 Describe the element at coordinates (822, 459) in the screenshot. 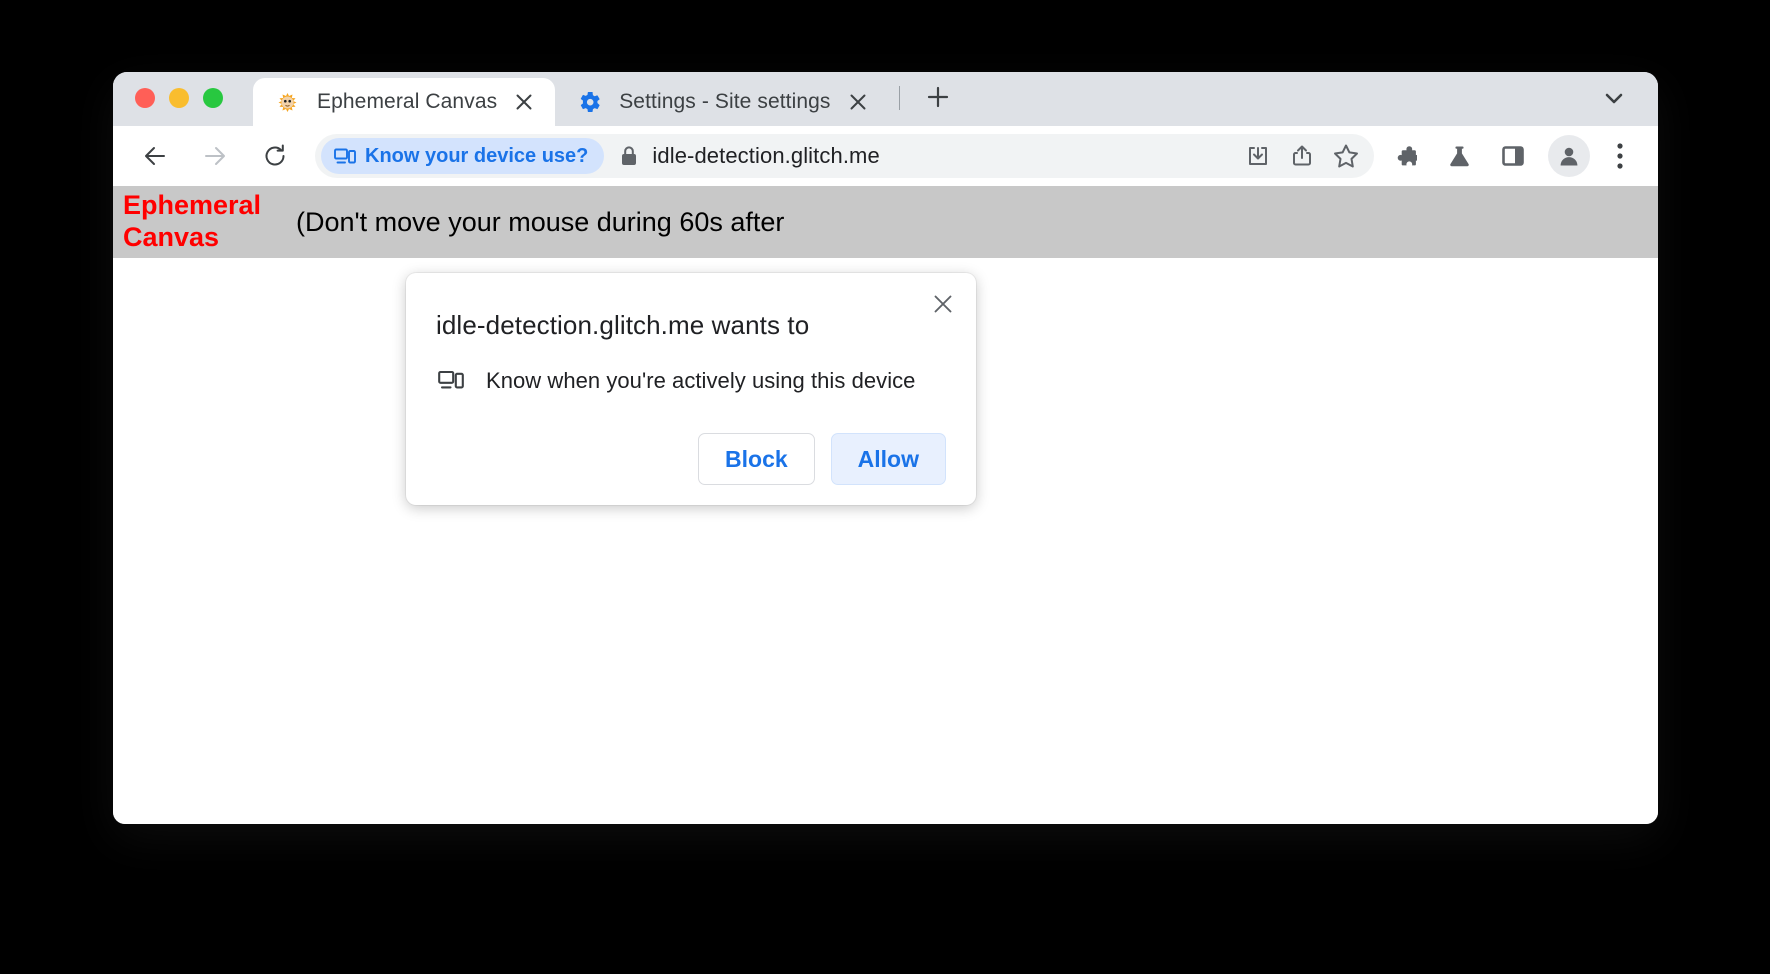

I see `permission-dialog-actions: Block Allow` at that location.